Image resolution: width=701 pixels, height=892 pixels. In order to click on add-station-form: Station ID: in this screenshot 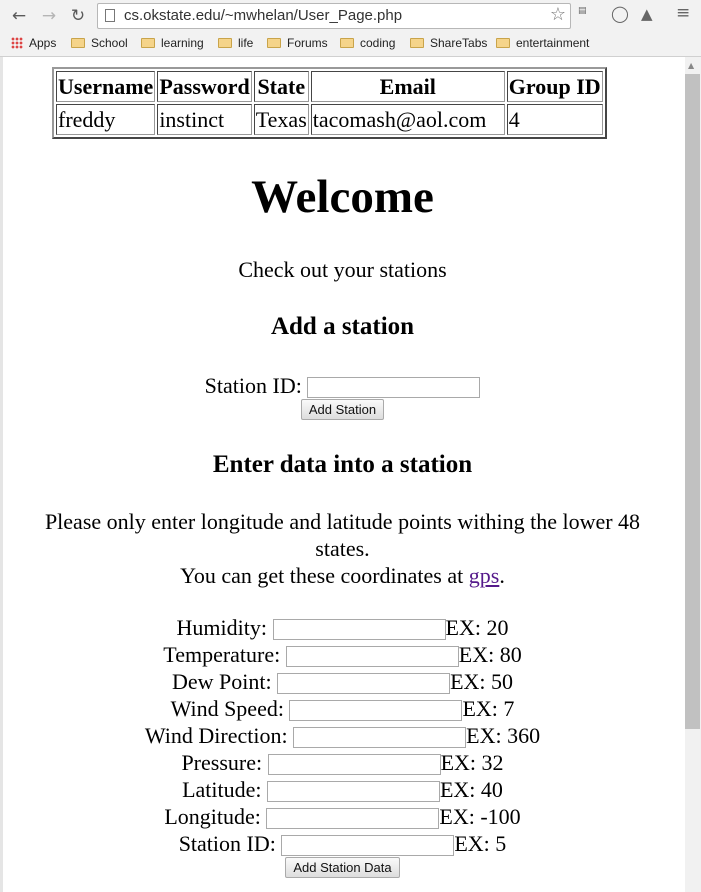, I will do `click(342, 385)`.